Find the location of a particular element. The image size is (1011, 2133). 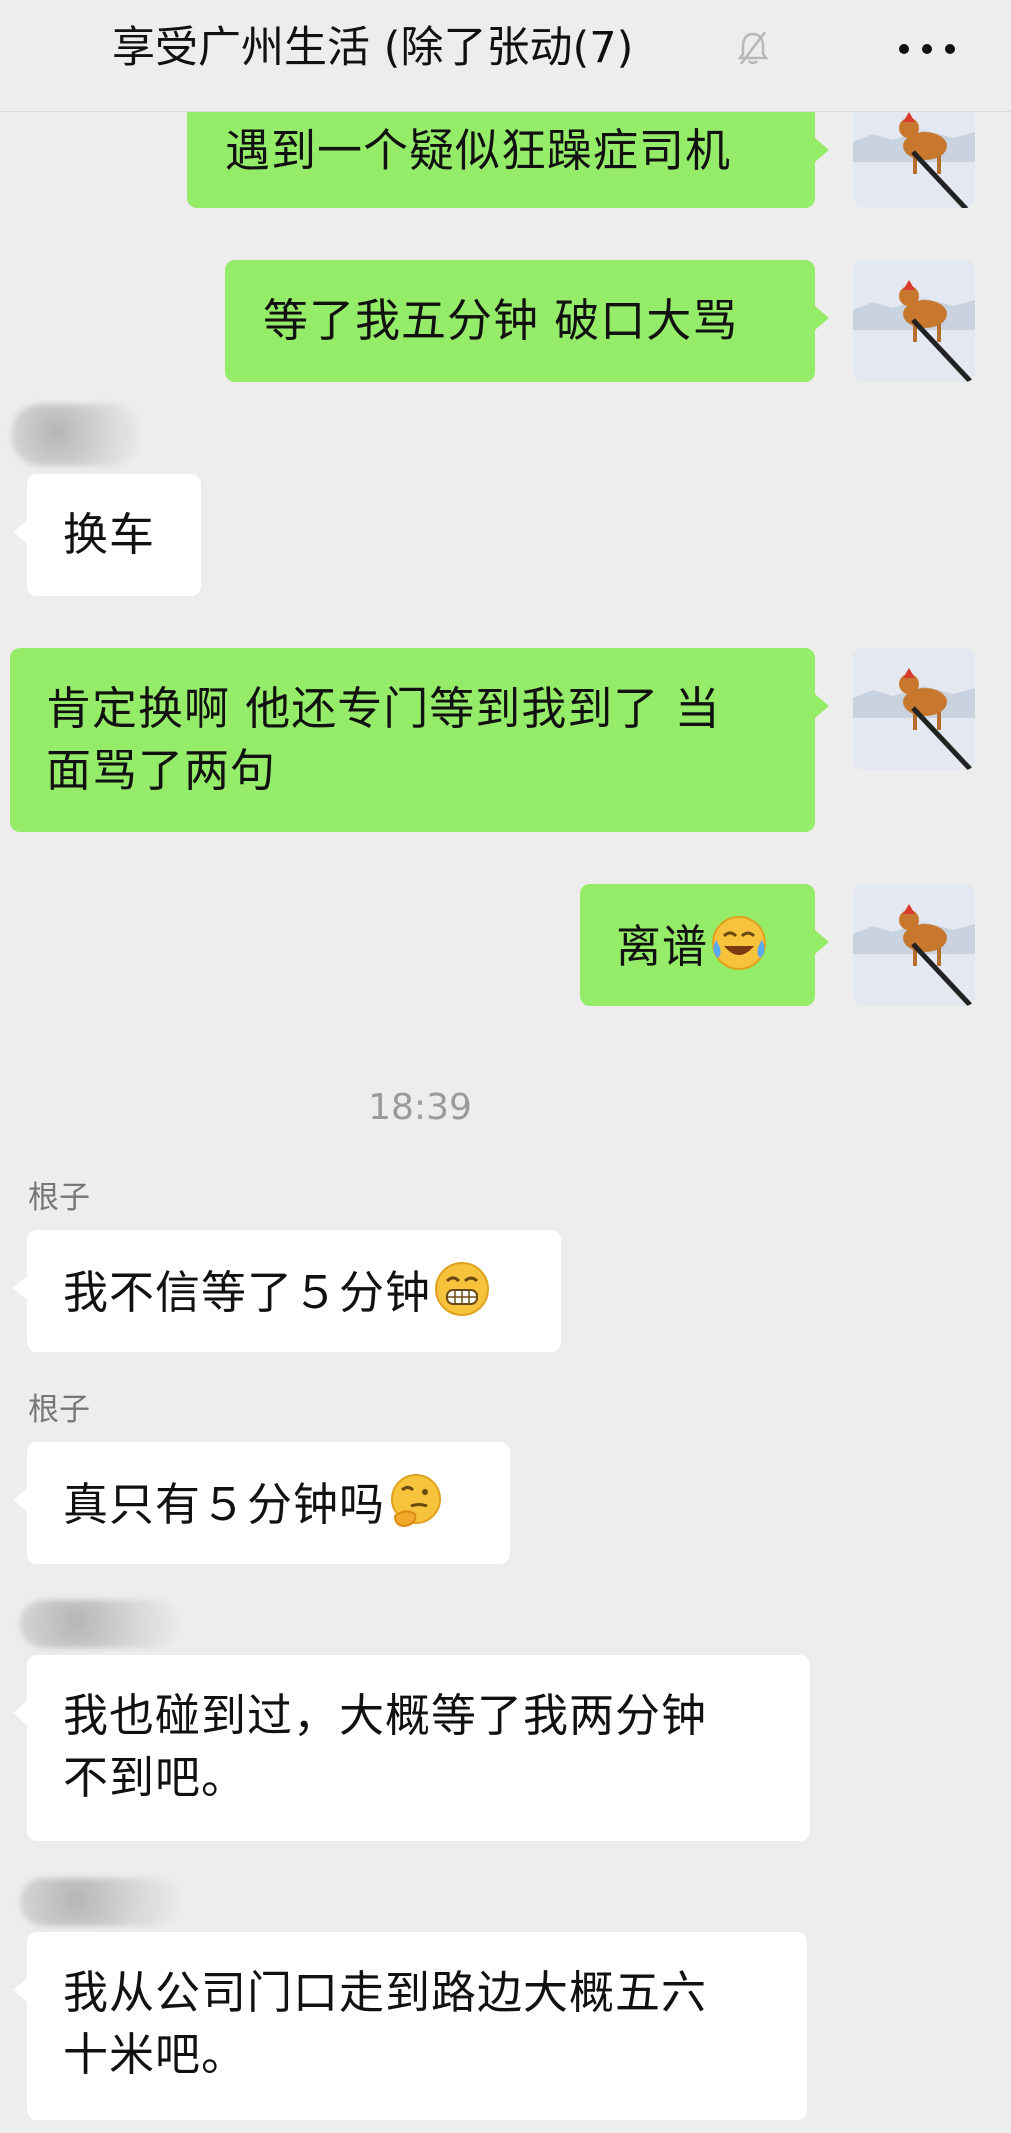

chat-title: 享受广州生活 (除了张动(7) is located at coordinates (373, 48).